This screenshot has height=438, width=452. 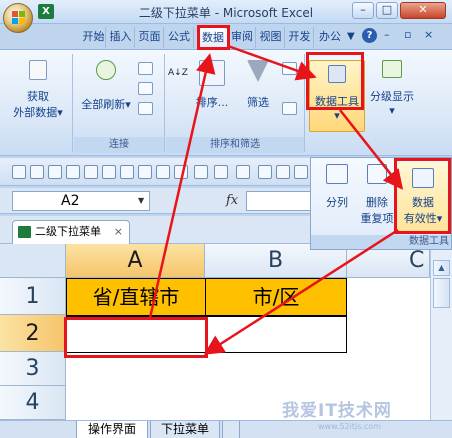 I want to click on row-header-2: 2, so click(x=33, y=333).